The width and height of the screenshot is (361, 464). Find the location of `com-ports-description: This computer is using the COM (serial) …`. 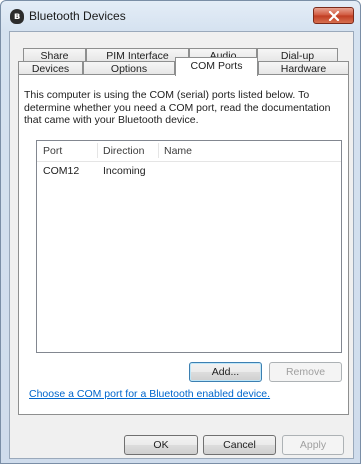

com-ports-description: This computer is using the COM (serial) … is located at coordinates (177, 107).